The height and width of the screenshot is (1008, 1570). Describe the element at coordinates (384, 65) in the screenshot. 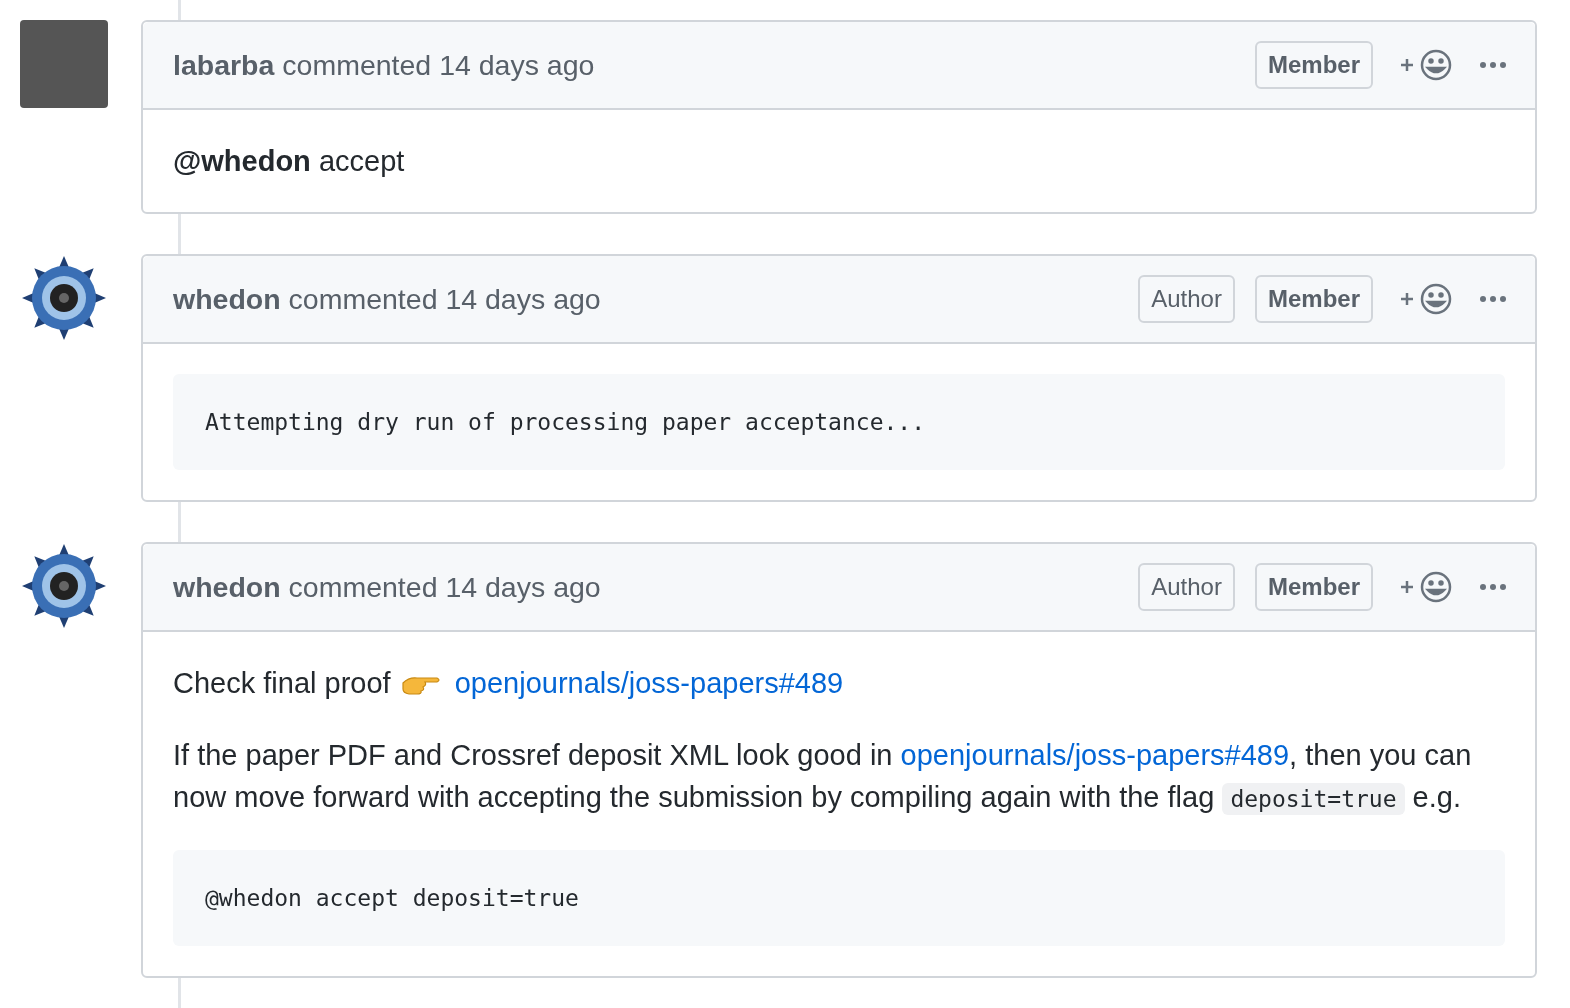

I see `comment-byline: labarba commented 14 days ago` at that location.